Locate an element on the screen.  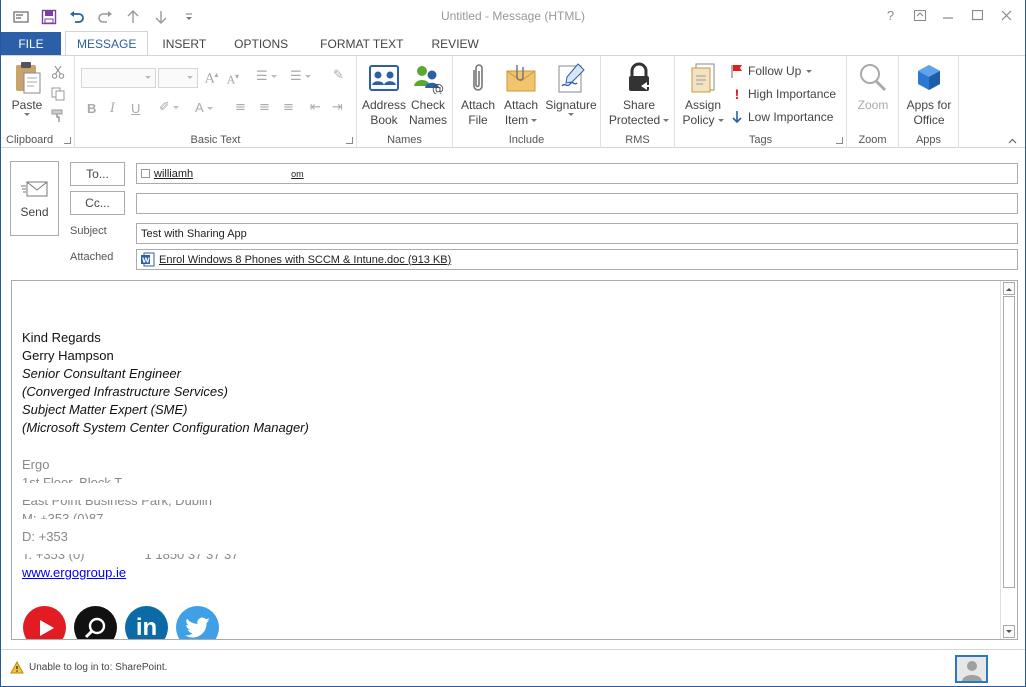
font-name-combo is located at coordinates (118, 78).